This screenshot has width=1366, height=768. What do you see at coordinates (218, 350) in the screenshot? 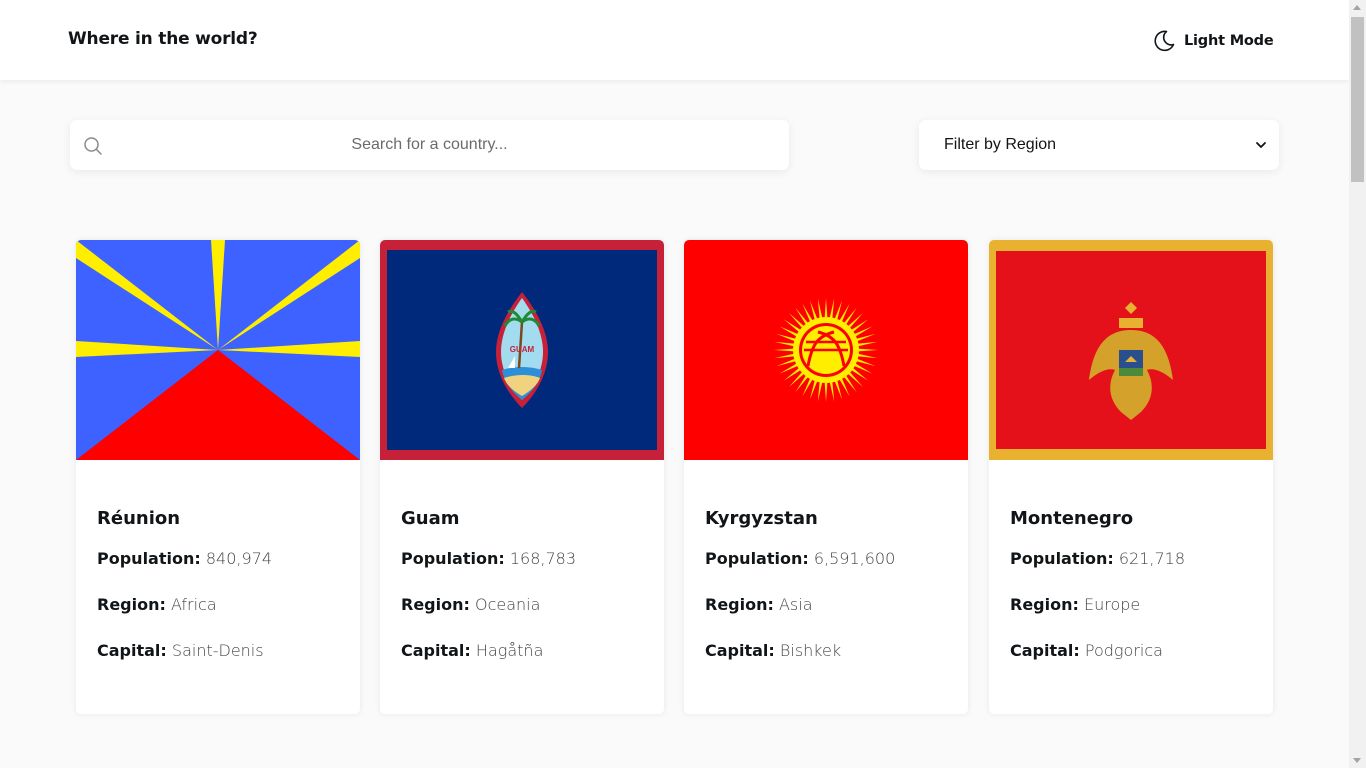
I see `reunion-flag-image` at bounding box center [218, 350].